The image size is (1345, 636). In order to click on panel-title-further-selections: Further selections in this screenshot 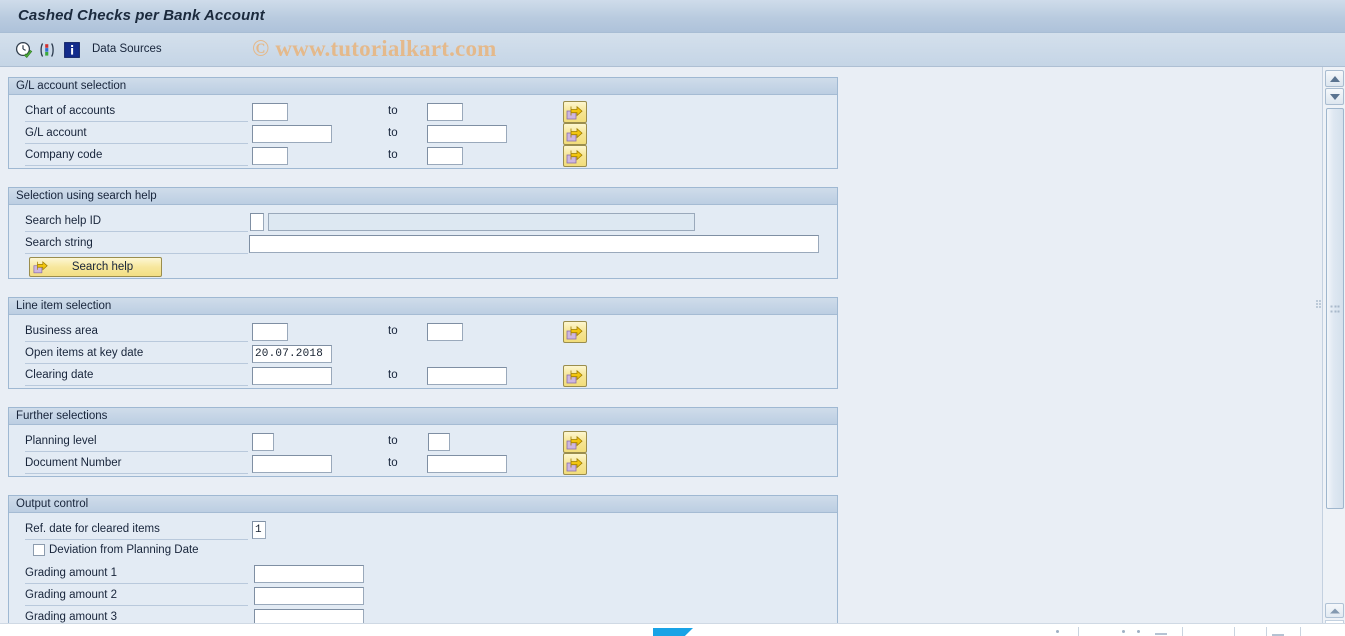, I will do `click(423, 416)`.